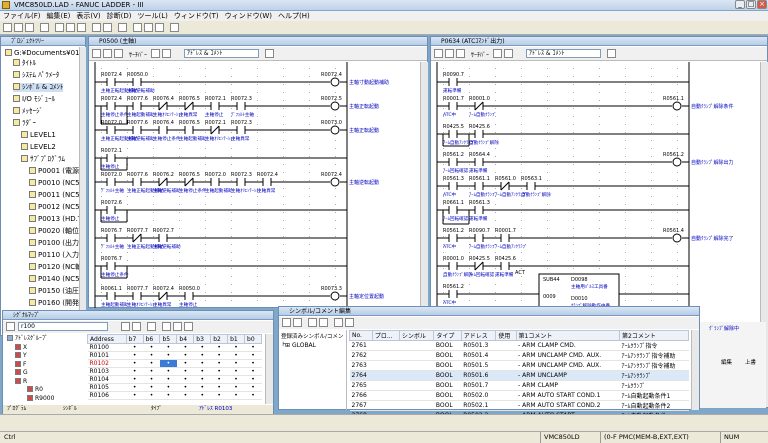 This screenshot has width=768, height=443. I want to click on search-icon, so click(312, 322).